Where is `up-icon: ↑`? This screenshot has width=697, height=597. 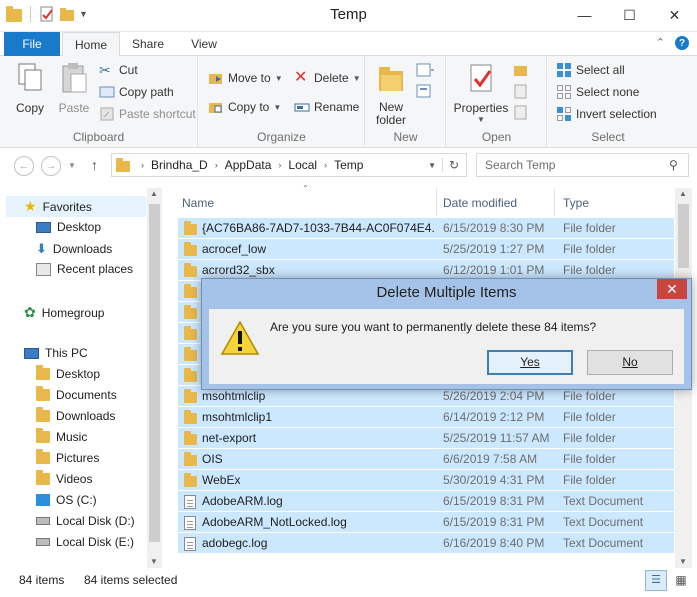 up-icon: ↑ is located at coordinates (94, 165).